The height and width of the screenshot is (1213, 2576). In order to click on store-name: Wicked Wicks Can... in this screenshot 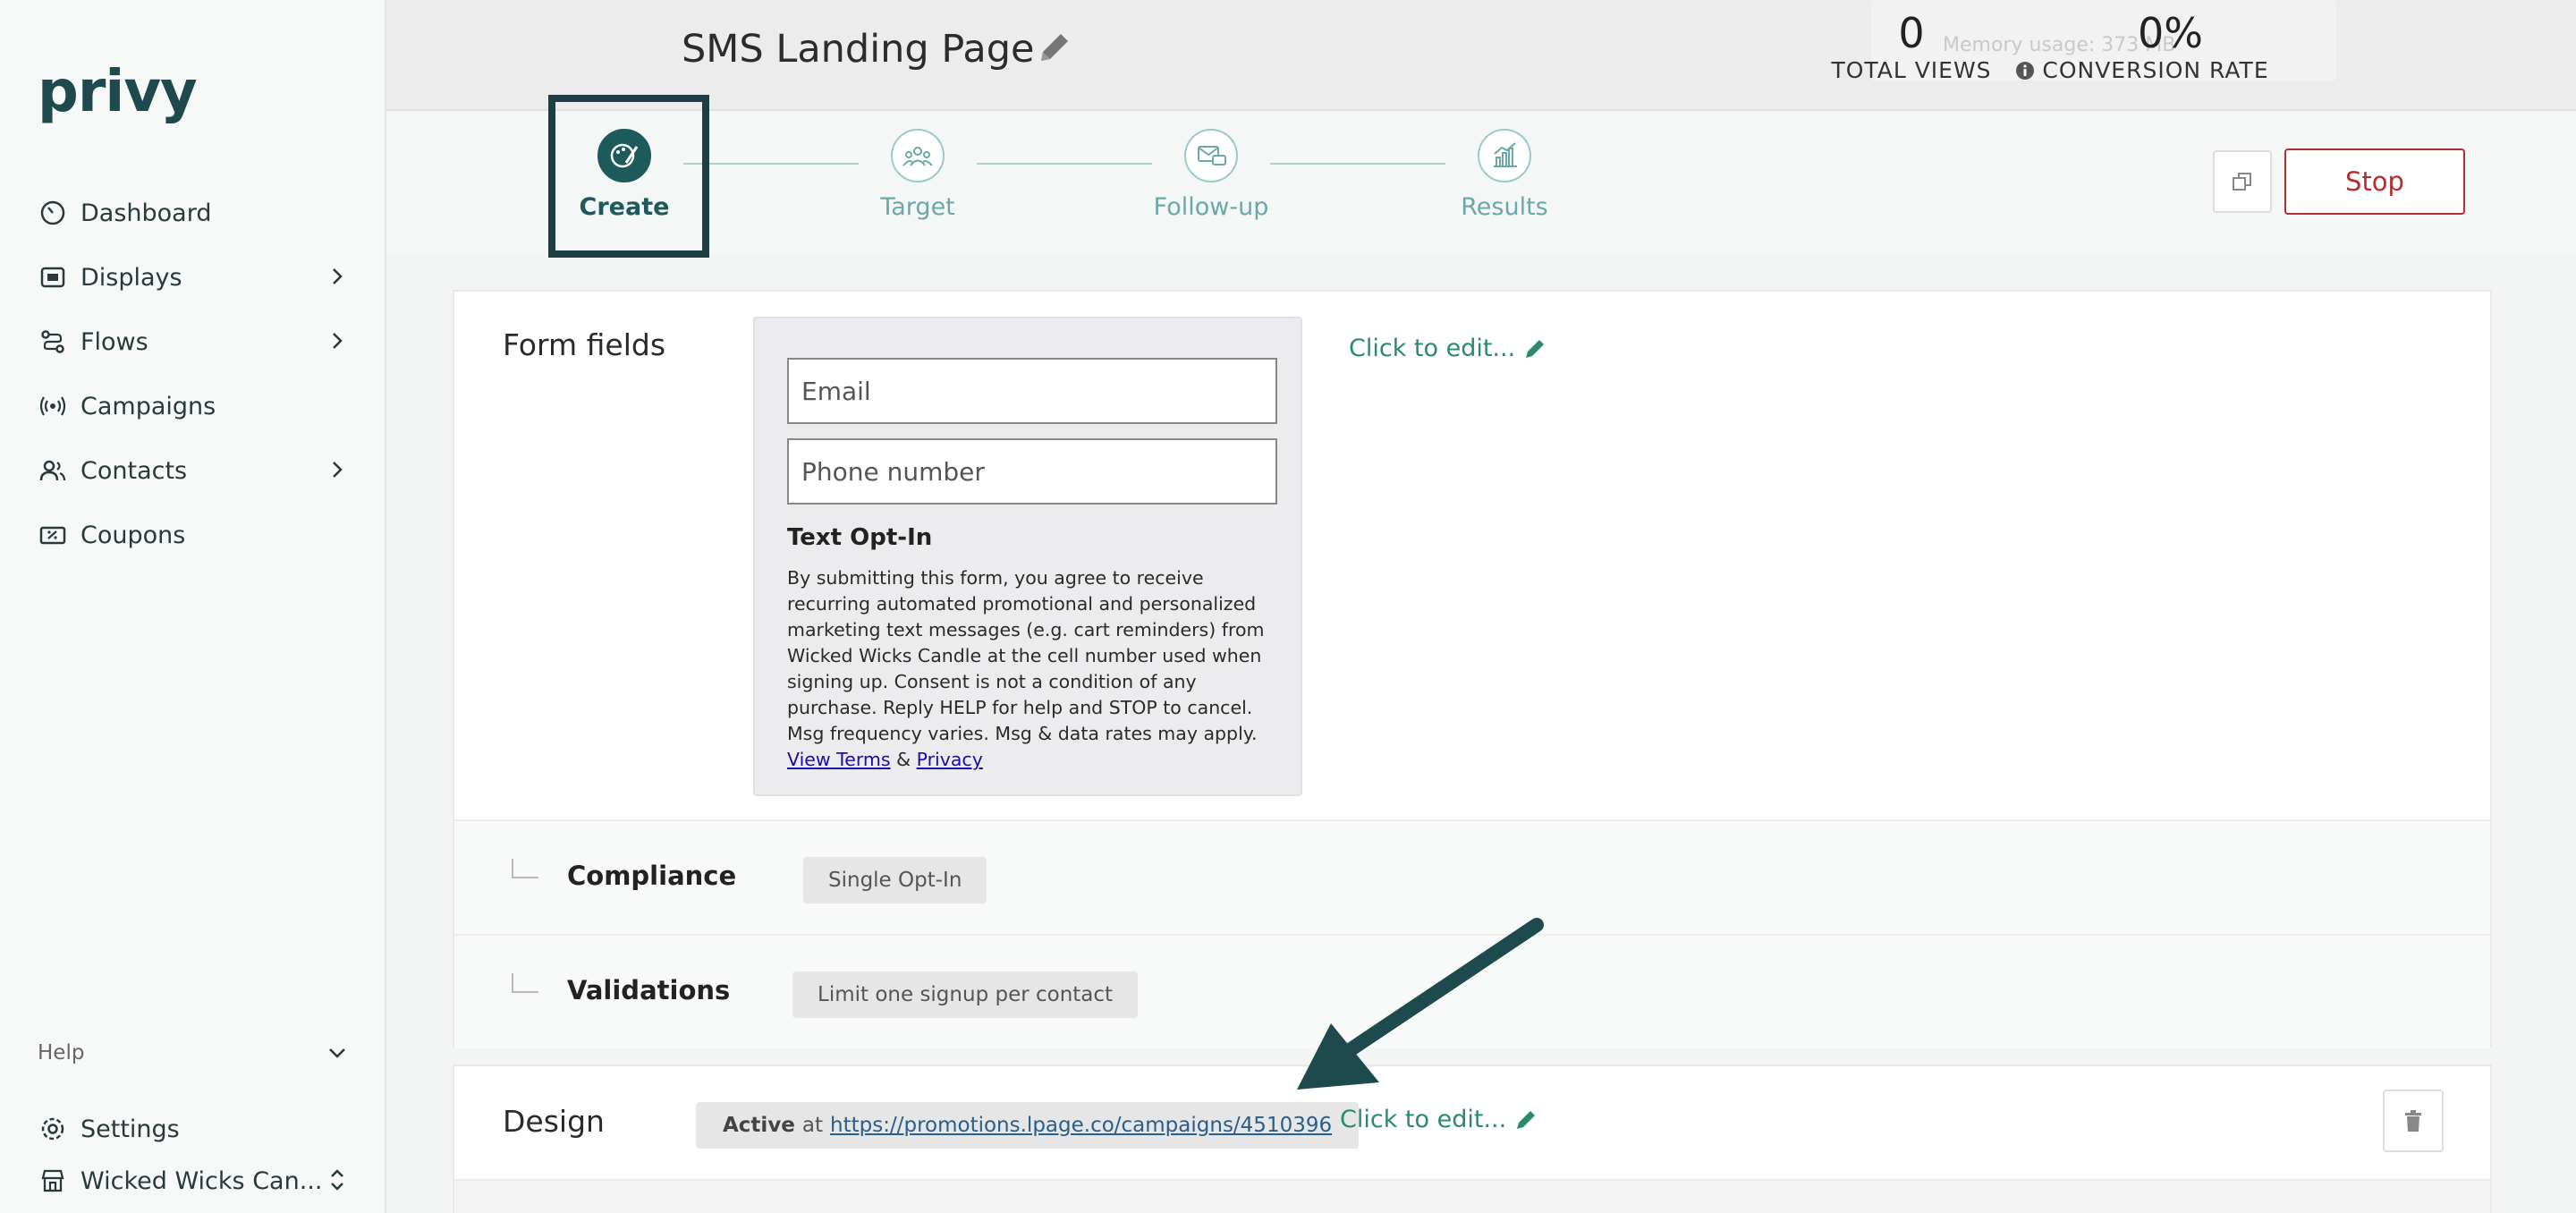, I will do `click(201, 1180)`.